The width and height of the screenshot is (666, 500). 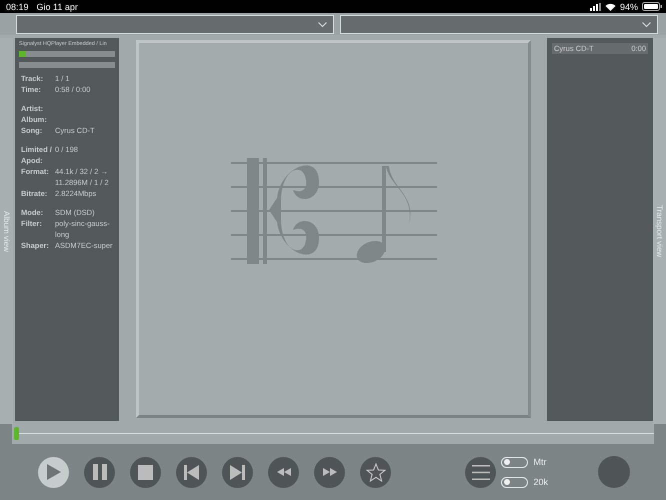 I want to click on menu-icon, so click(x=481, y=472).